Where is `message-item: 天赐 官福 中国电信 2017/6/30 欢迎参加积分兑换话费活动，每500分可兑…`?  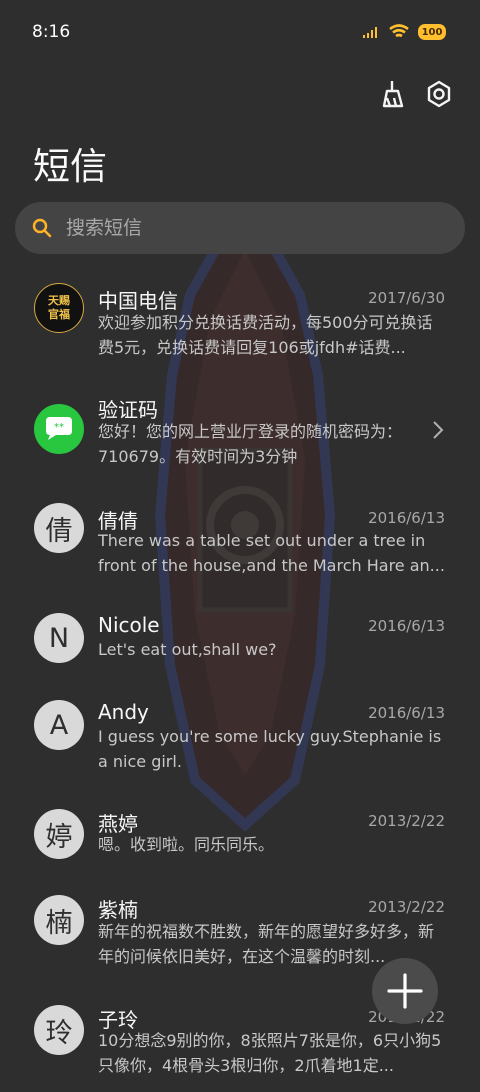 message-item: 天赐 官福 中国电信 2017/6/30 欢迎参加积分兑换话费活动，每500分可兑… is located at coordinates (240, 315).